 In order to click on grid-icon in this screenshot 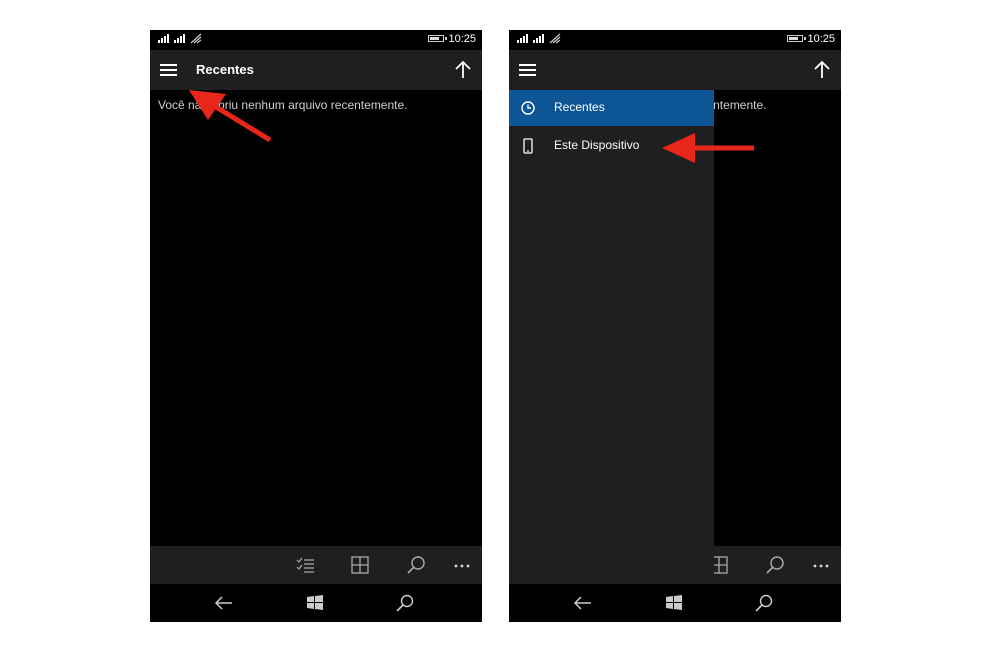, I will do `click(360, 565)`.